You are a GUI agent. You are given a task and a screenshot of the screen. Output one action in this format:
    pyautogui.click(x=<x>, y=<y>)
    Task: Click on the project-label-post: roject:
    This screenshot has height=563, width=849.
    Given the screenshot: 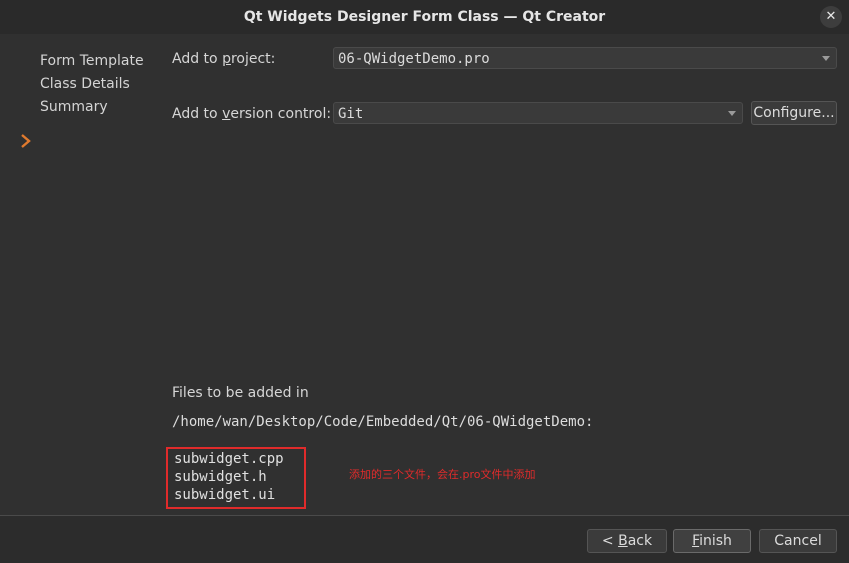 What is the action you would take?
    pyautogui.click(x=253, y=59)
    